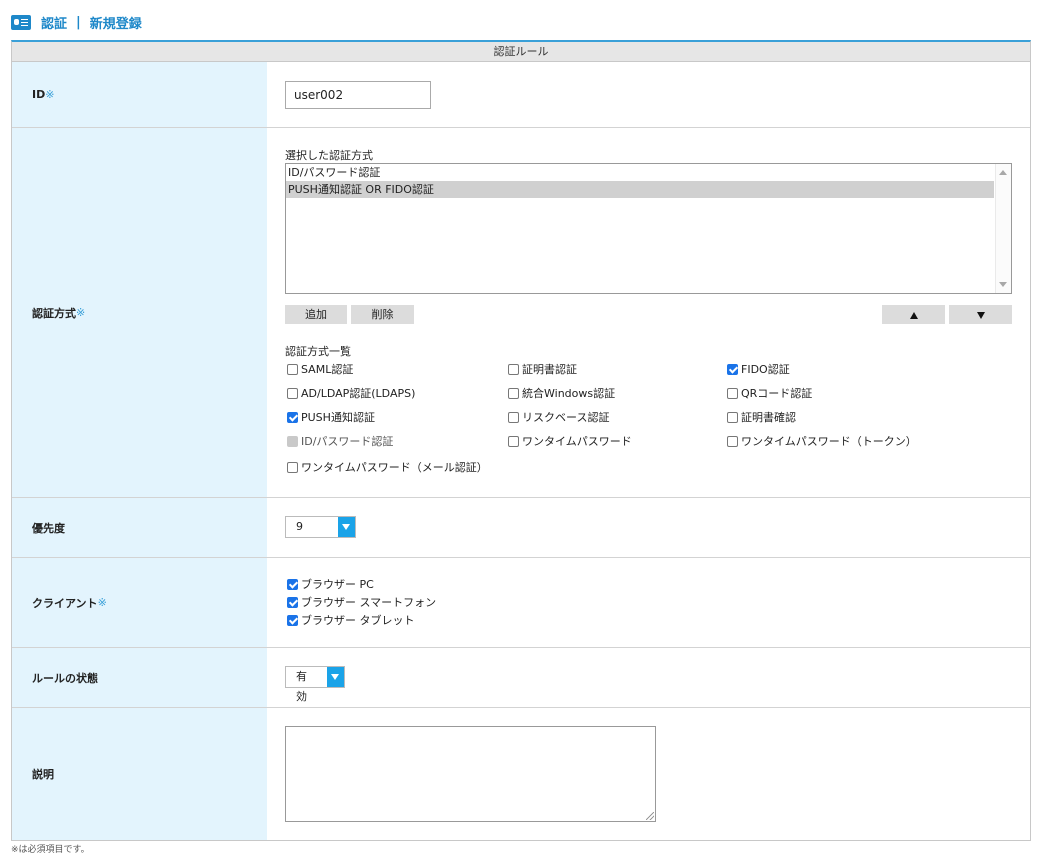  What do you see at coordinates (139, 527) in the screenshot?
I see `priority-label: 優先度` at bounding box center [139, 527].